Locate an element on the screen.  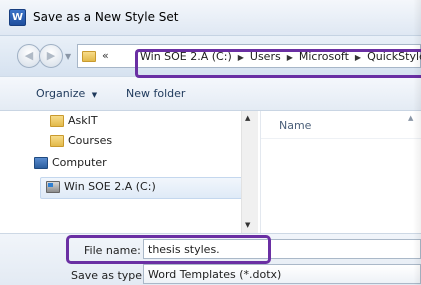
nav-item-label: Computer is located at coordinates (79, 162).